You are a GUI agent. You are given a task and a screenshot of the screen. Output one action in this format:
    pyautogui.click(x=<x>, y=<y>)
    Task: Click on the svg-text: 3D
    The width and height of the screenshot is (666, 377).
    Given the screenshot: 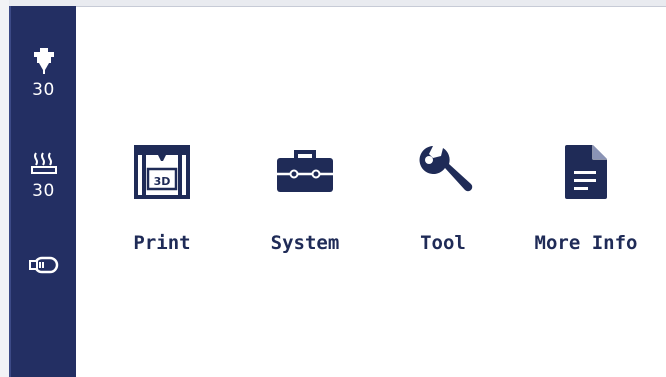 What is the action you would take?
    pyautogui.click(x=162, y=181)
    